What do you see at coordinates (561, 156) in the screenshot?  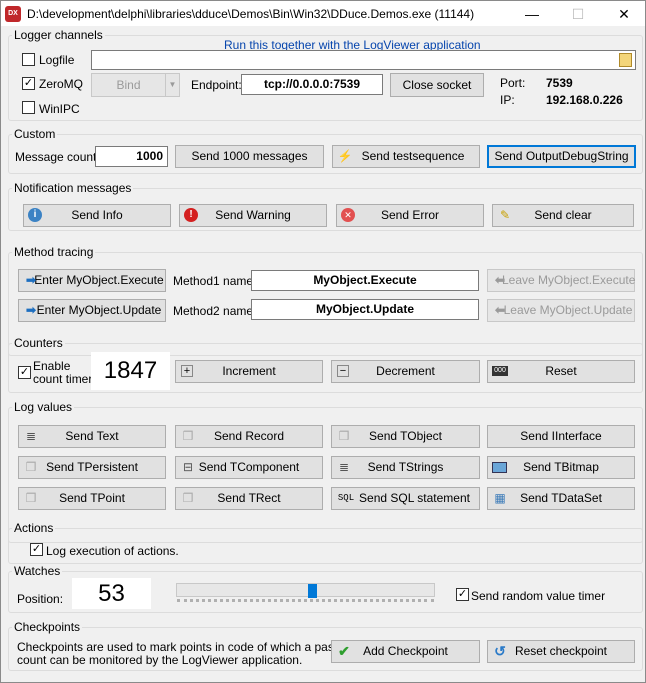 I see `send-outputdebugstring-button: Send OutputDebugString` at bounding box center [561, 156].